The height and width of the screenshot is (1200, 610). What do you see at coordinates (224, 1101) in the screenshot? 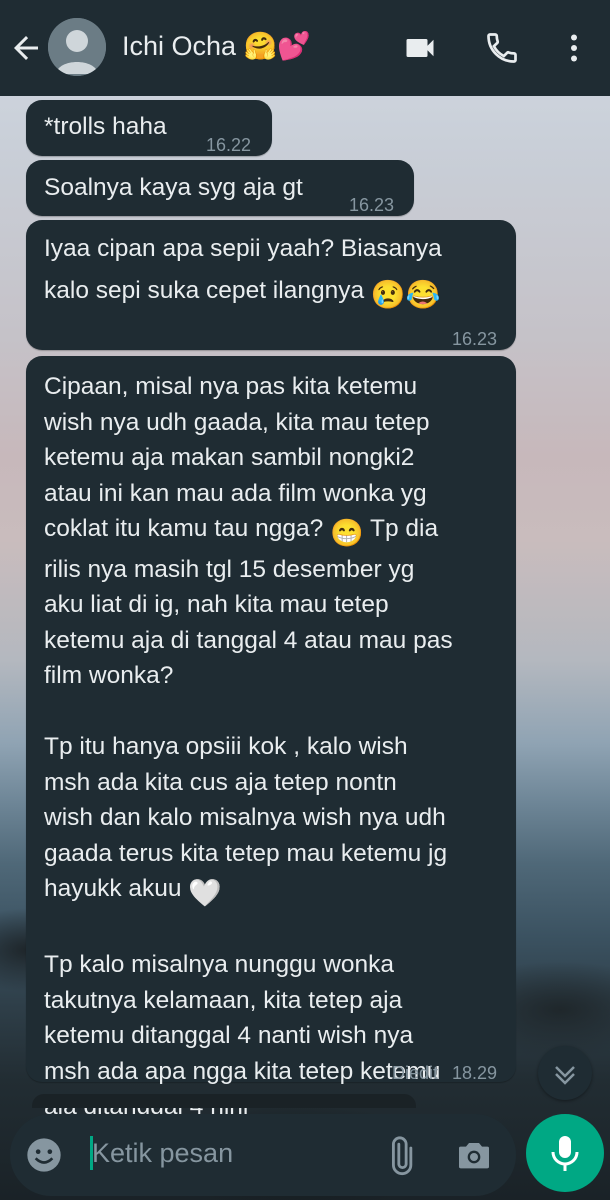
I see `partial-message-bubble` at bounding box center [224, 1101].